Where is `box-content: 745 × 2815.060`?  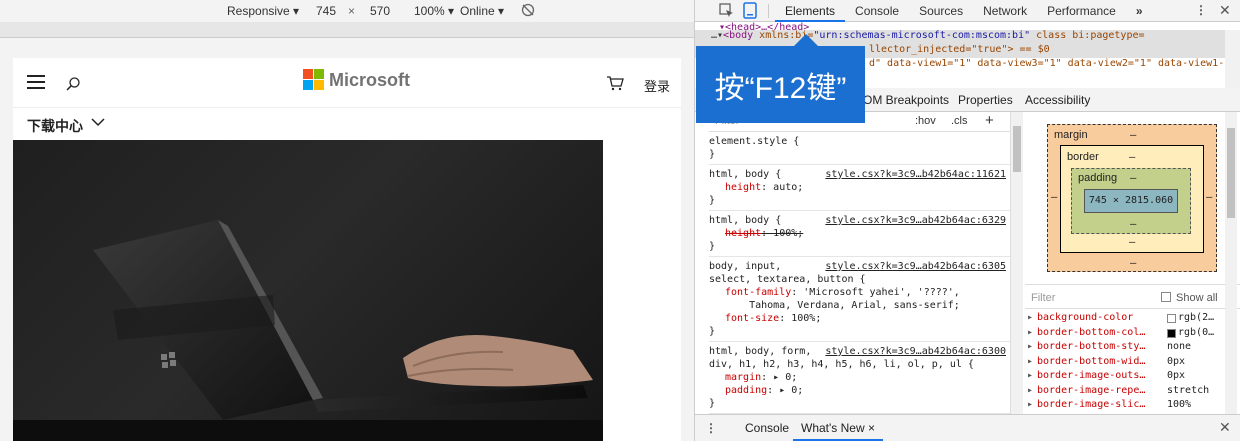 box-content: 745 × 2815.060 is located at coordinates (1131, 201).